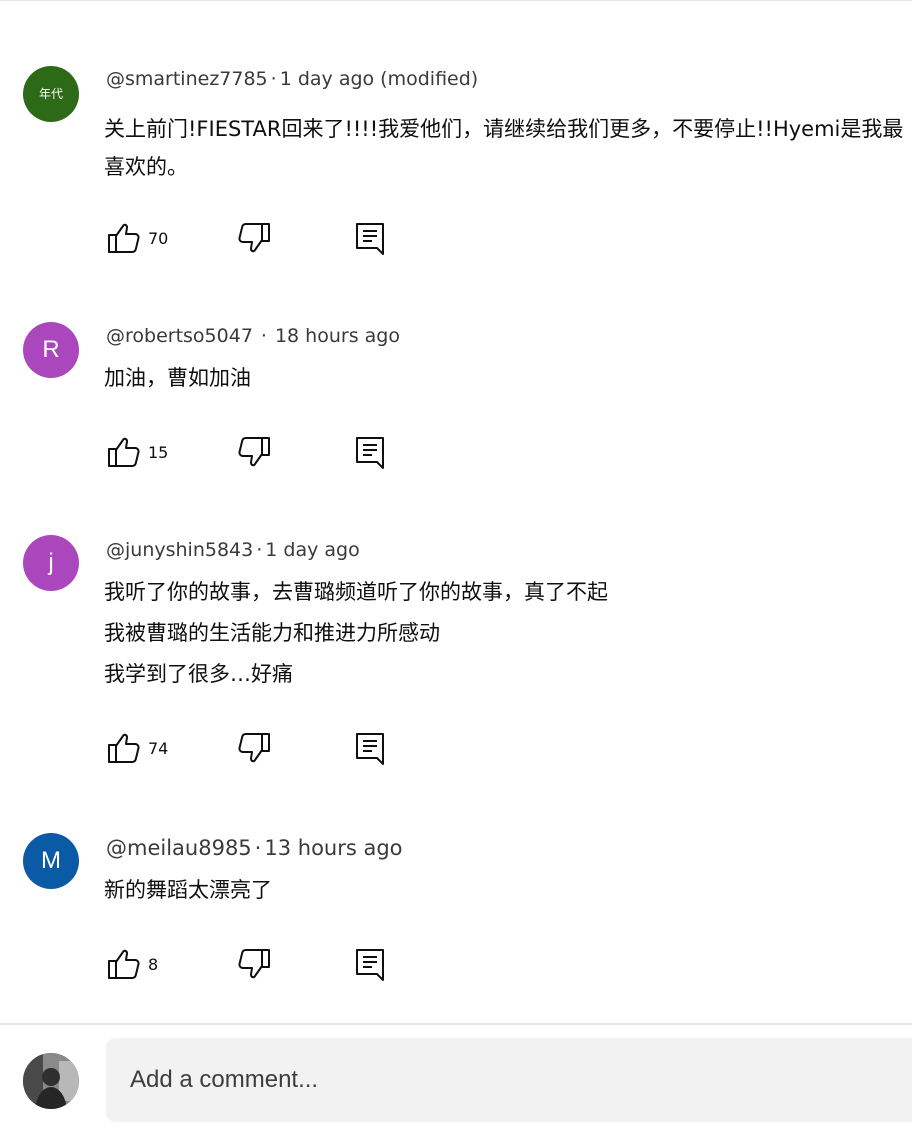  What do you see at coordinates (153, 964) in the screenshot?
I see `like-count: 8` at bounding box center [153, 964].